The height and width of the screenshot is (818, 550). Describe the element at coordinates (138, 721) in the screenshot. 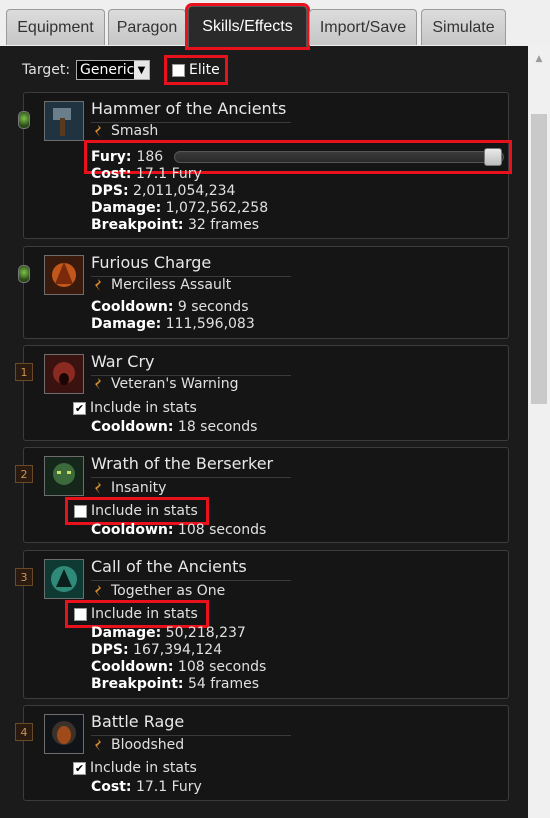

I see `skill-name: Battle Rage` at that location.